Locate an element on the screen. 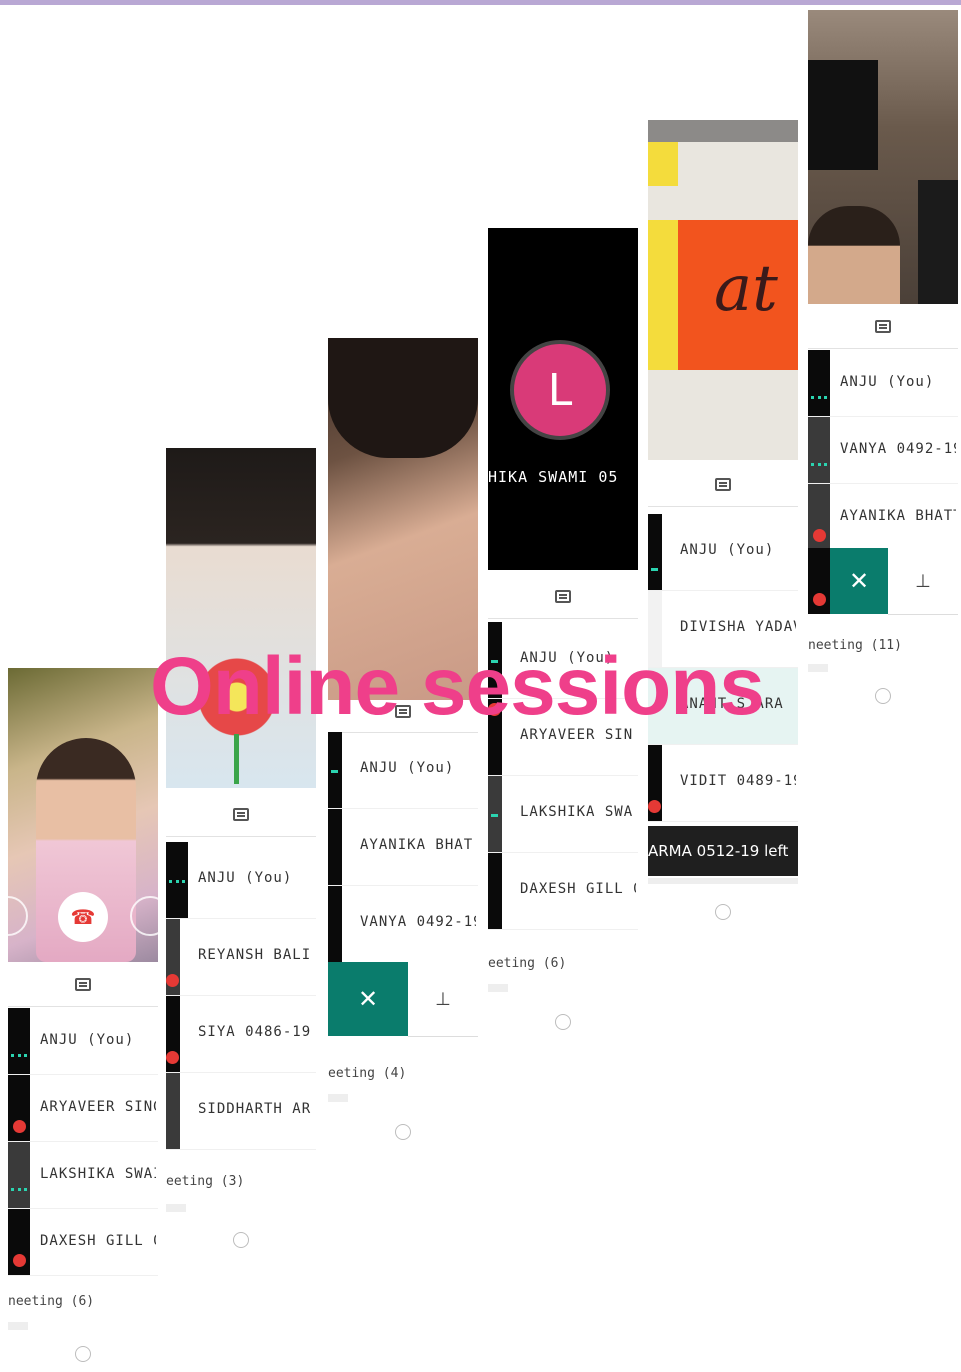 This screenshot has height=1372, width=961. participant-row: VIDIT 0489-19 is located at coordinates (723, 783).